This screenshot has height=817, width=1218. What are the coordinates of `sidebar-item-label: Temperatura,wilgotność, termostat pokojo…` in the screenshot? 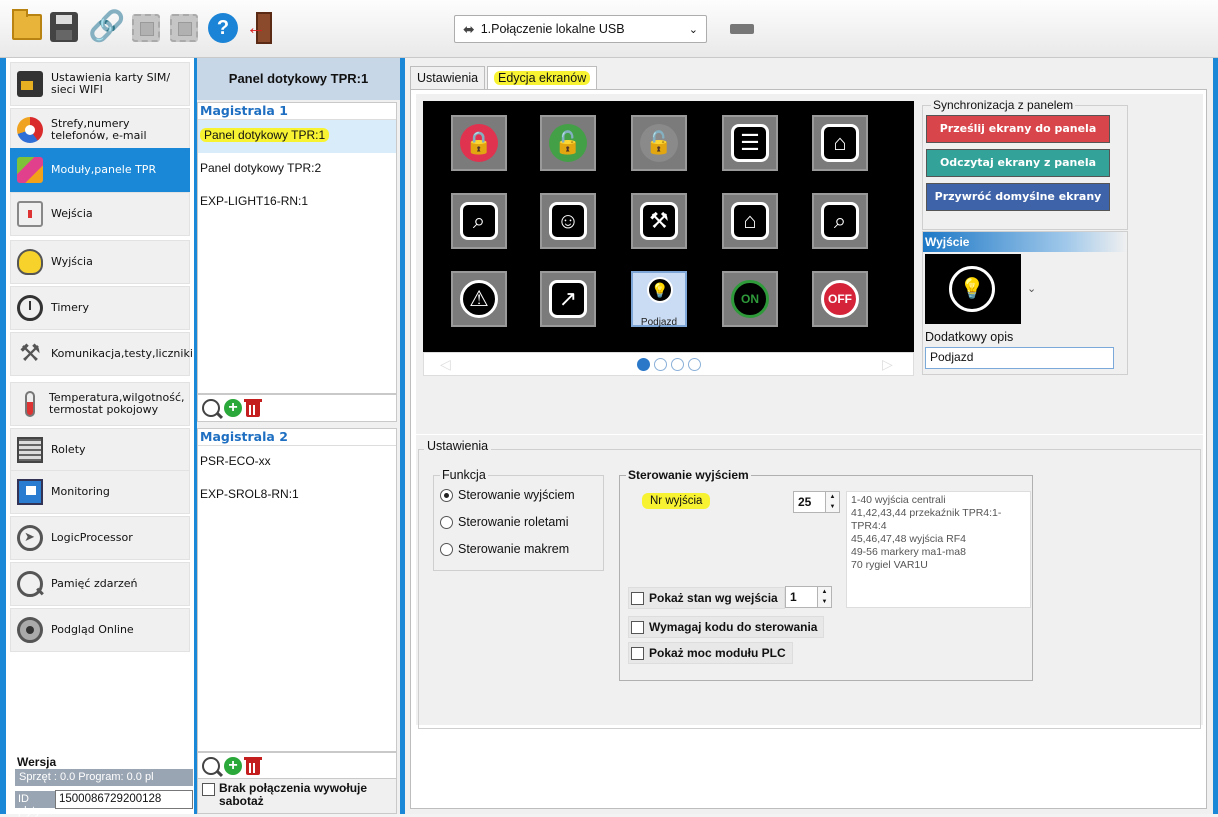 It's located at (117, 403).